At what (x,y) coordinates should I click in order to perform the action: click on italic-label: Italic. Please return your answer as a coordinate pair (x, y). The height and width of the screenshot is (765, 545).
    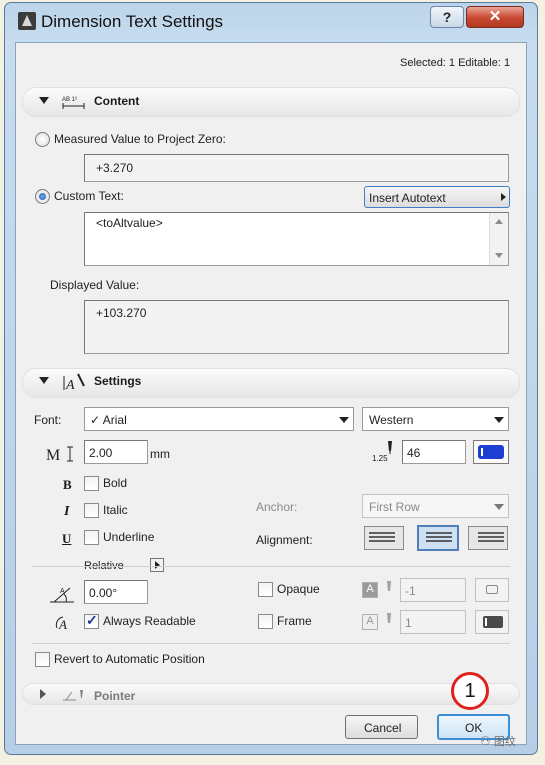
    Looking at the image, I should click on (115, 510).